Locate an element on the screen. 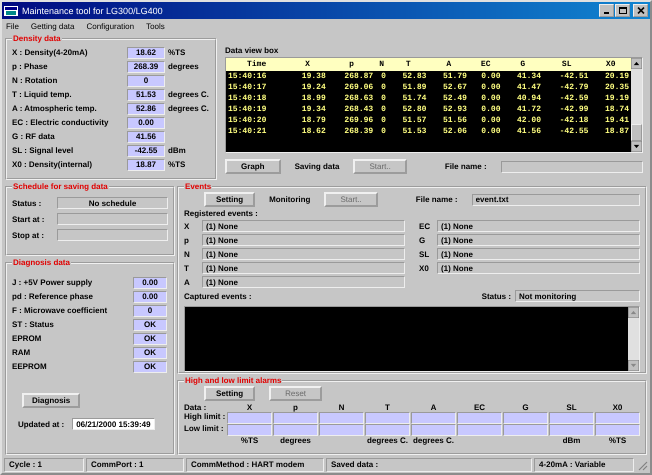 The width and height of the screenshot is (652, 475). scroll-thumb is located at coordinates (636, 132).